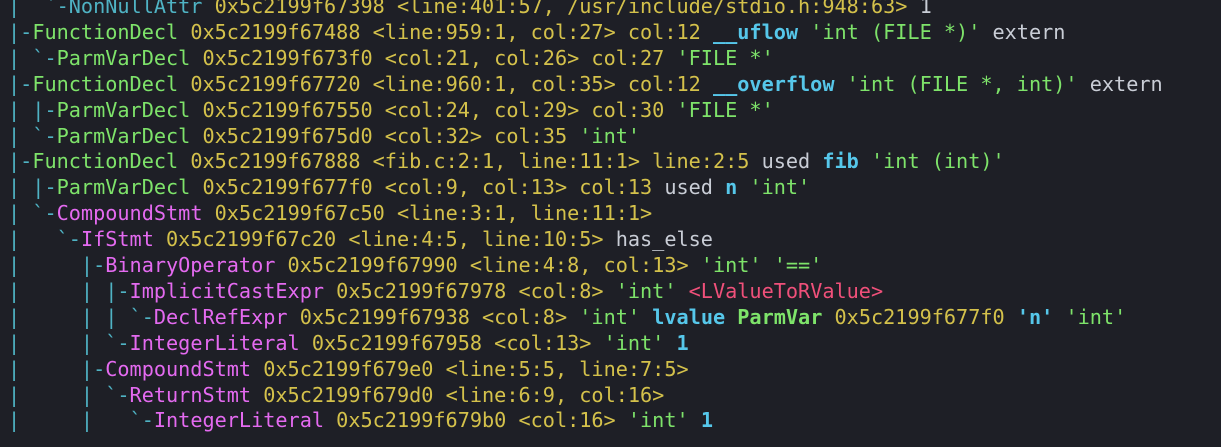 Image resolution: width=1221 pixels, height=447 pixels. I want to click on ast-token-addr: 0x5c2199f67958, so click(403, 342).